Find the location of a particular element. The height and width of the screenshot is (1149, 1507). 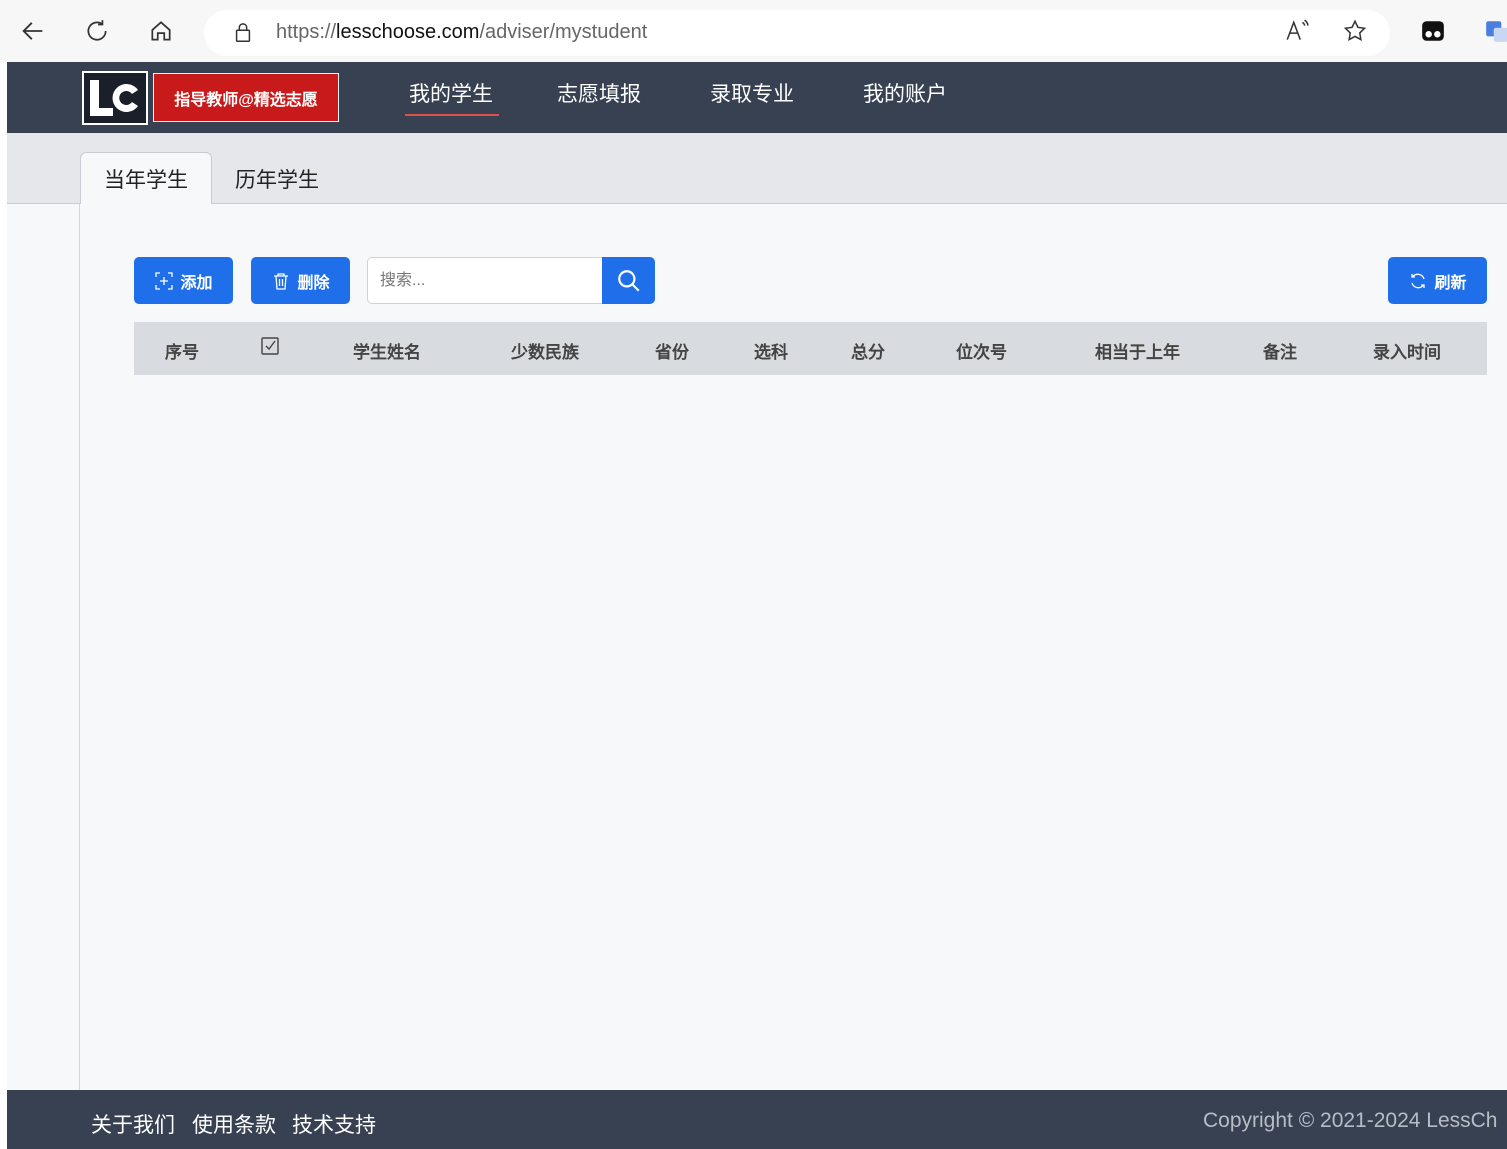

nav-my-students: 我的学生 is located at coordinates (452, 97).